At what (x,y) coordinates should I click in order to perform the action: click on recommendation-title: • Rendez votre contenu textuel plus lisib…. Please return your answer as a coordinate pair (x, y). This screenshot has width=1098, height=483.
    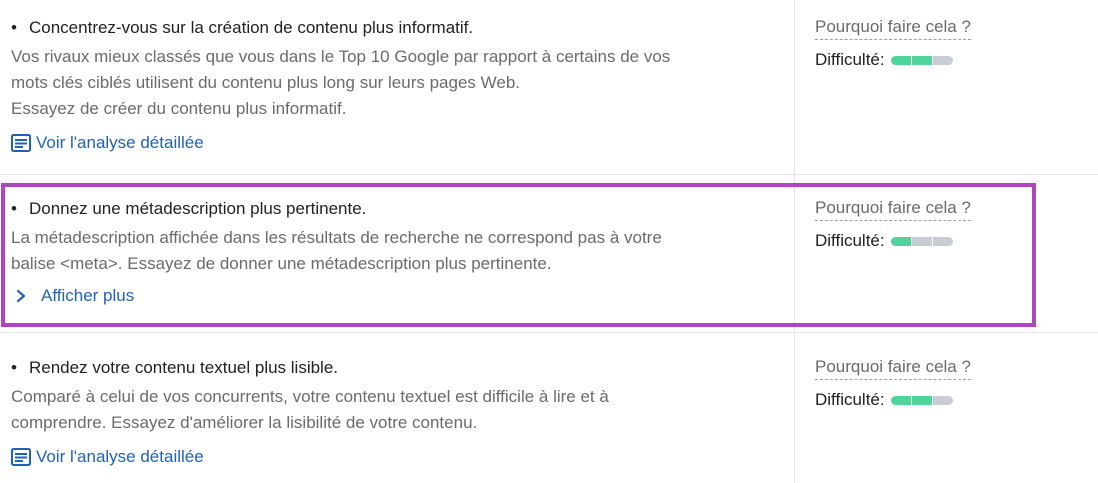
    Looking at the image, I should click on (175, 367).